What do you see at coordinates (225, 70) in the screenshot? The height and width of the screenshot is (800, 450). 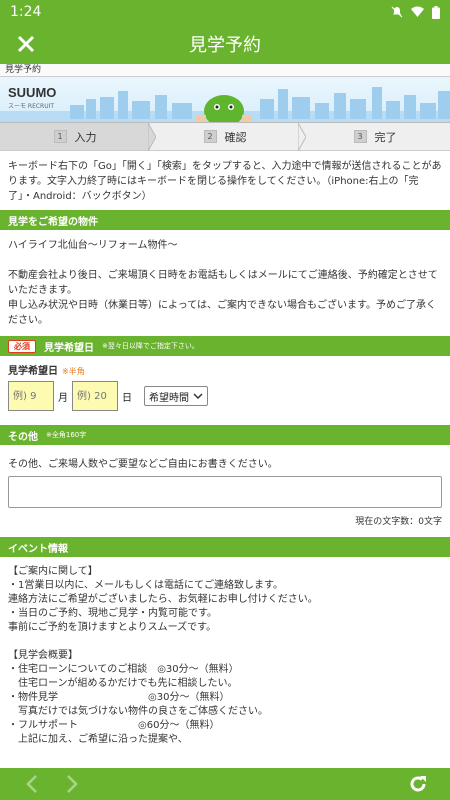 I see `page-label: 見学予約` at bounding box center [225, 70].